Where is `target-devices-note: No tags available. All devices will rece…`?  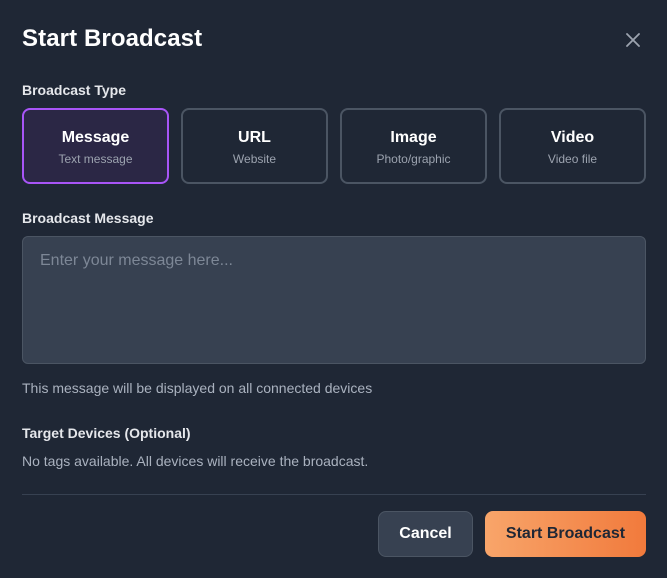 target-devices-note: No tags available. All devices will rece… is located at coordinates (195, 461).